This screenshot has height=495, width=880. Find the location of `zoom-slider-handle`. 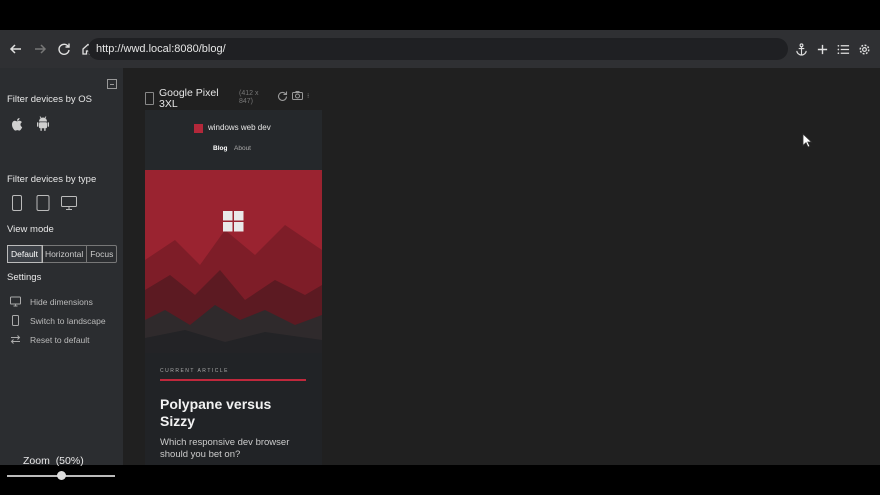

zoom-slider-handle is located at coordinates (61, 475).